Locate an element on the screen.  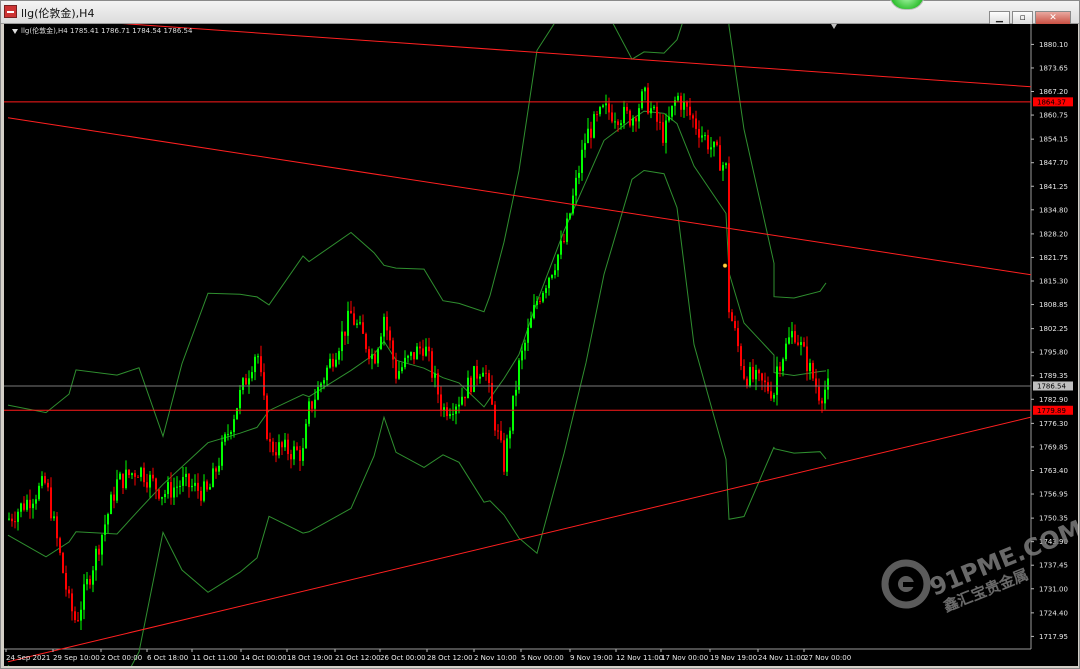
x-tick-label: 11 Oct 11:00 is located at coordinates (215, 658).